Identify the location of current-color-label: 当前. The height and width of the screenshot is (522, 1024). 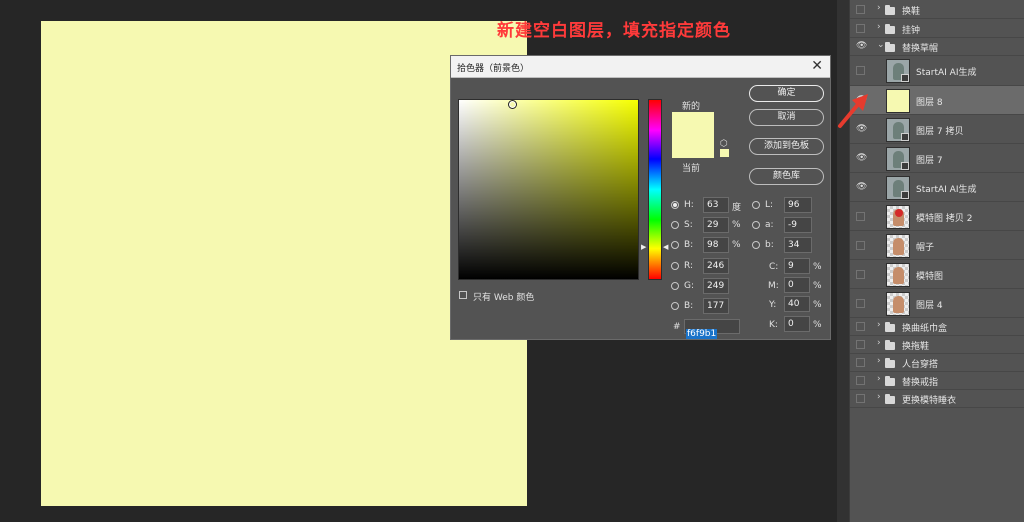
(691, 169).